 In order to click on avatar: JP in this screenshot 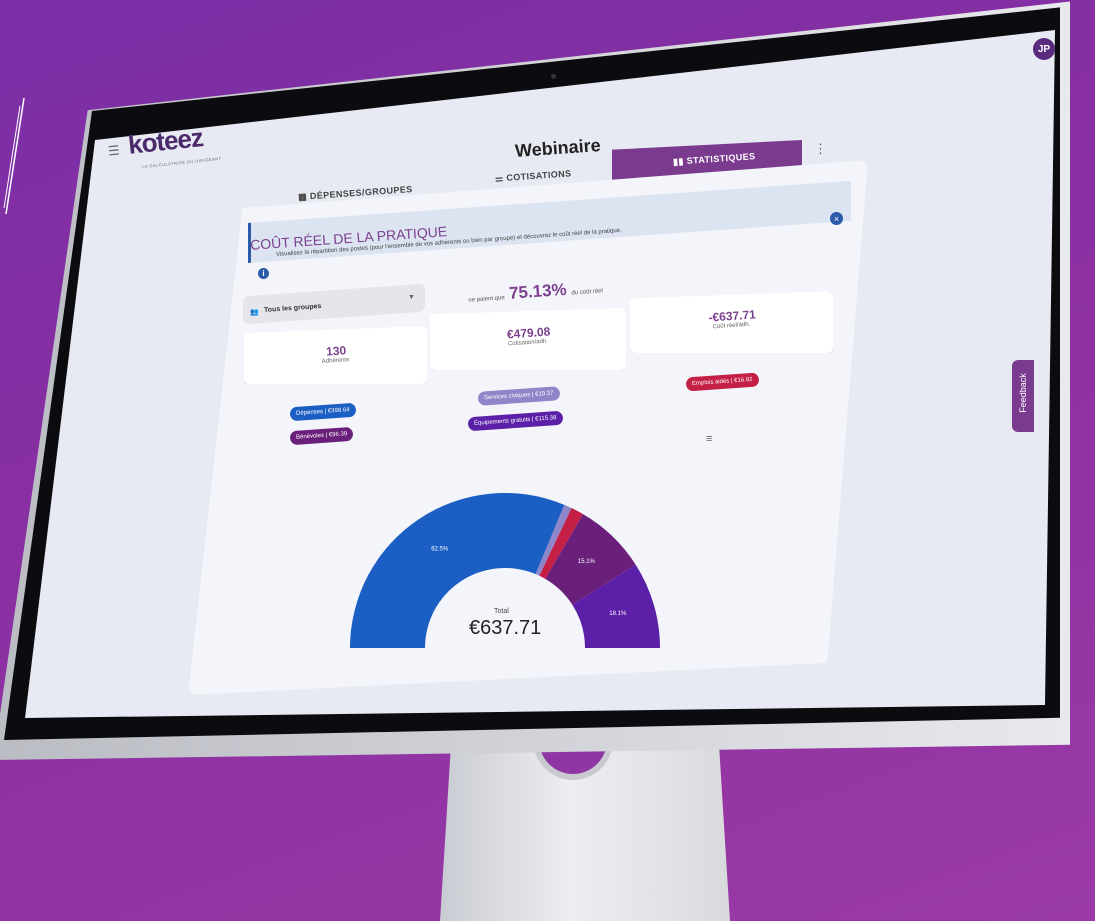, I will do `click(1044, 49)`.